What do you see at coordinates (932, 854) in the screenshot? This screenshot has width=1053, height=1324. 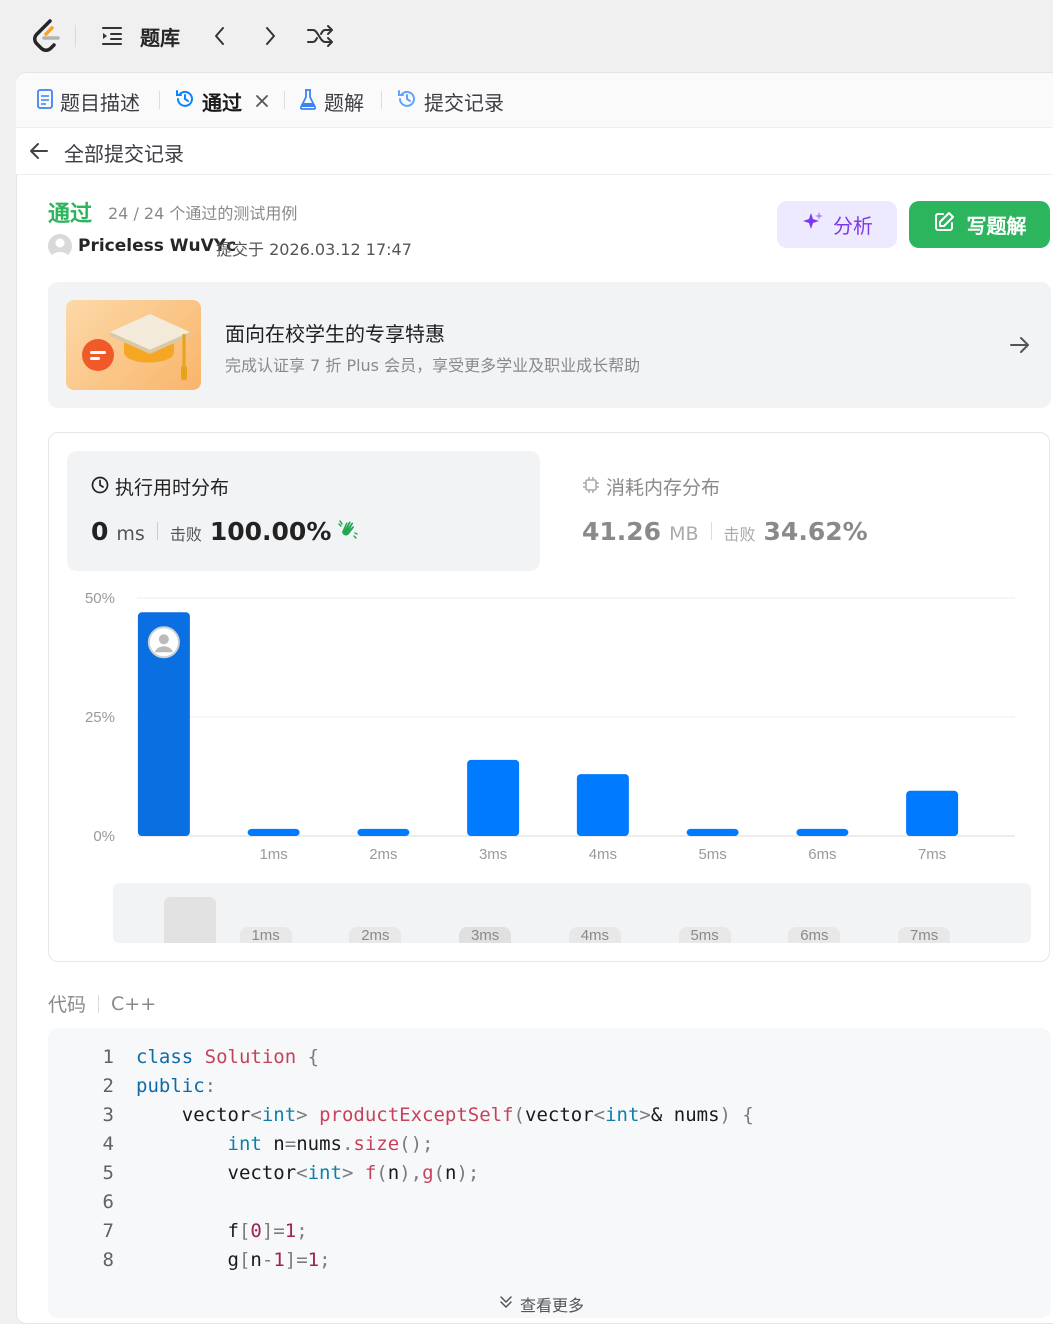 I see `x-tick-label: 7ms` at bounding box center [932, 854].